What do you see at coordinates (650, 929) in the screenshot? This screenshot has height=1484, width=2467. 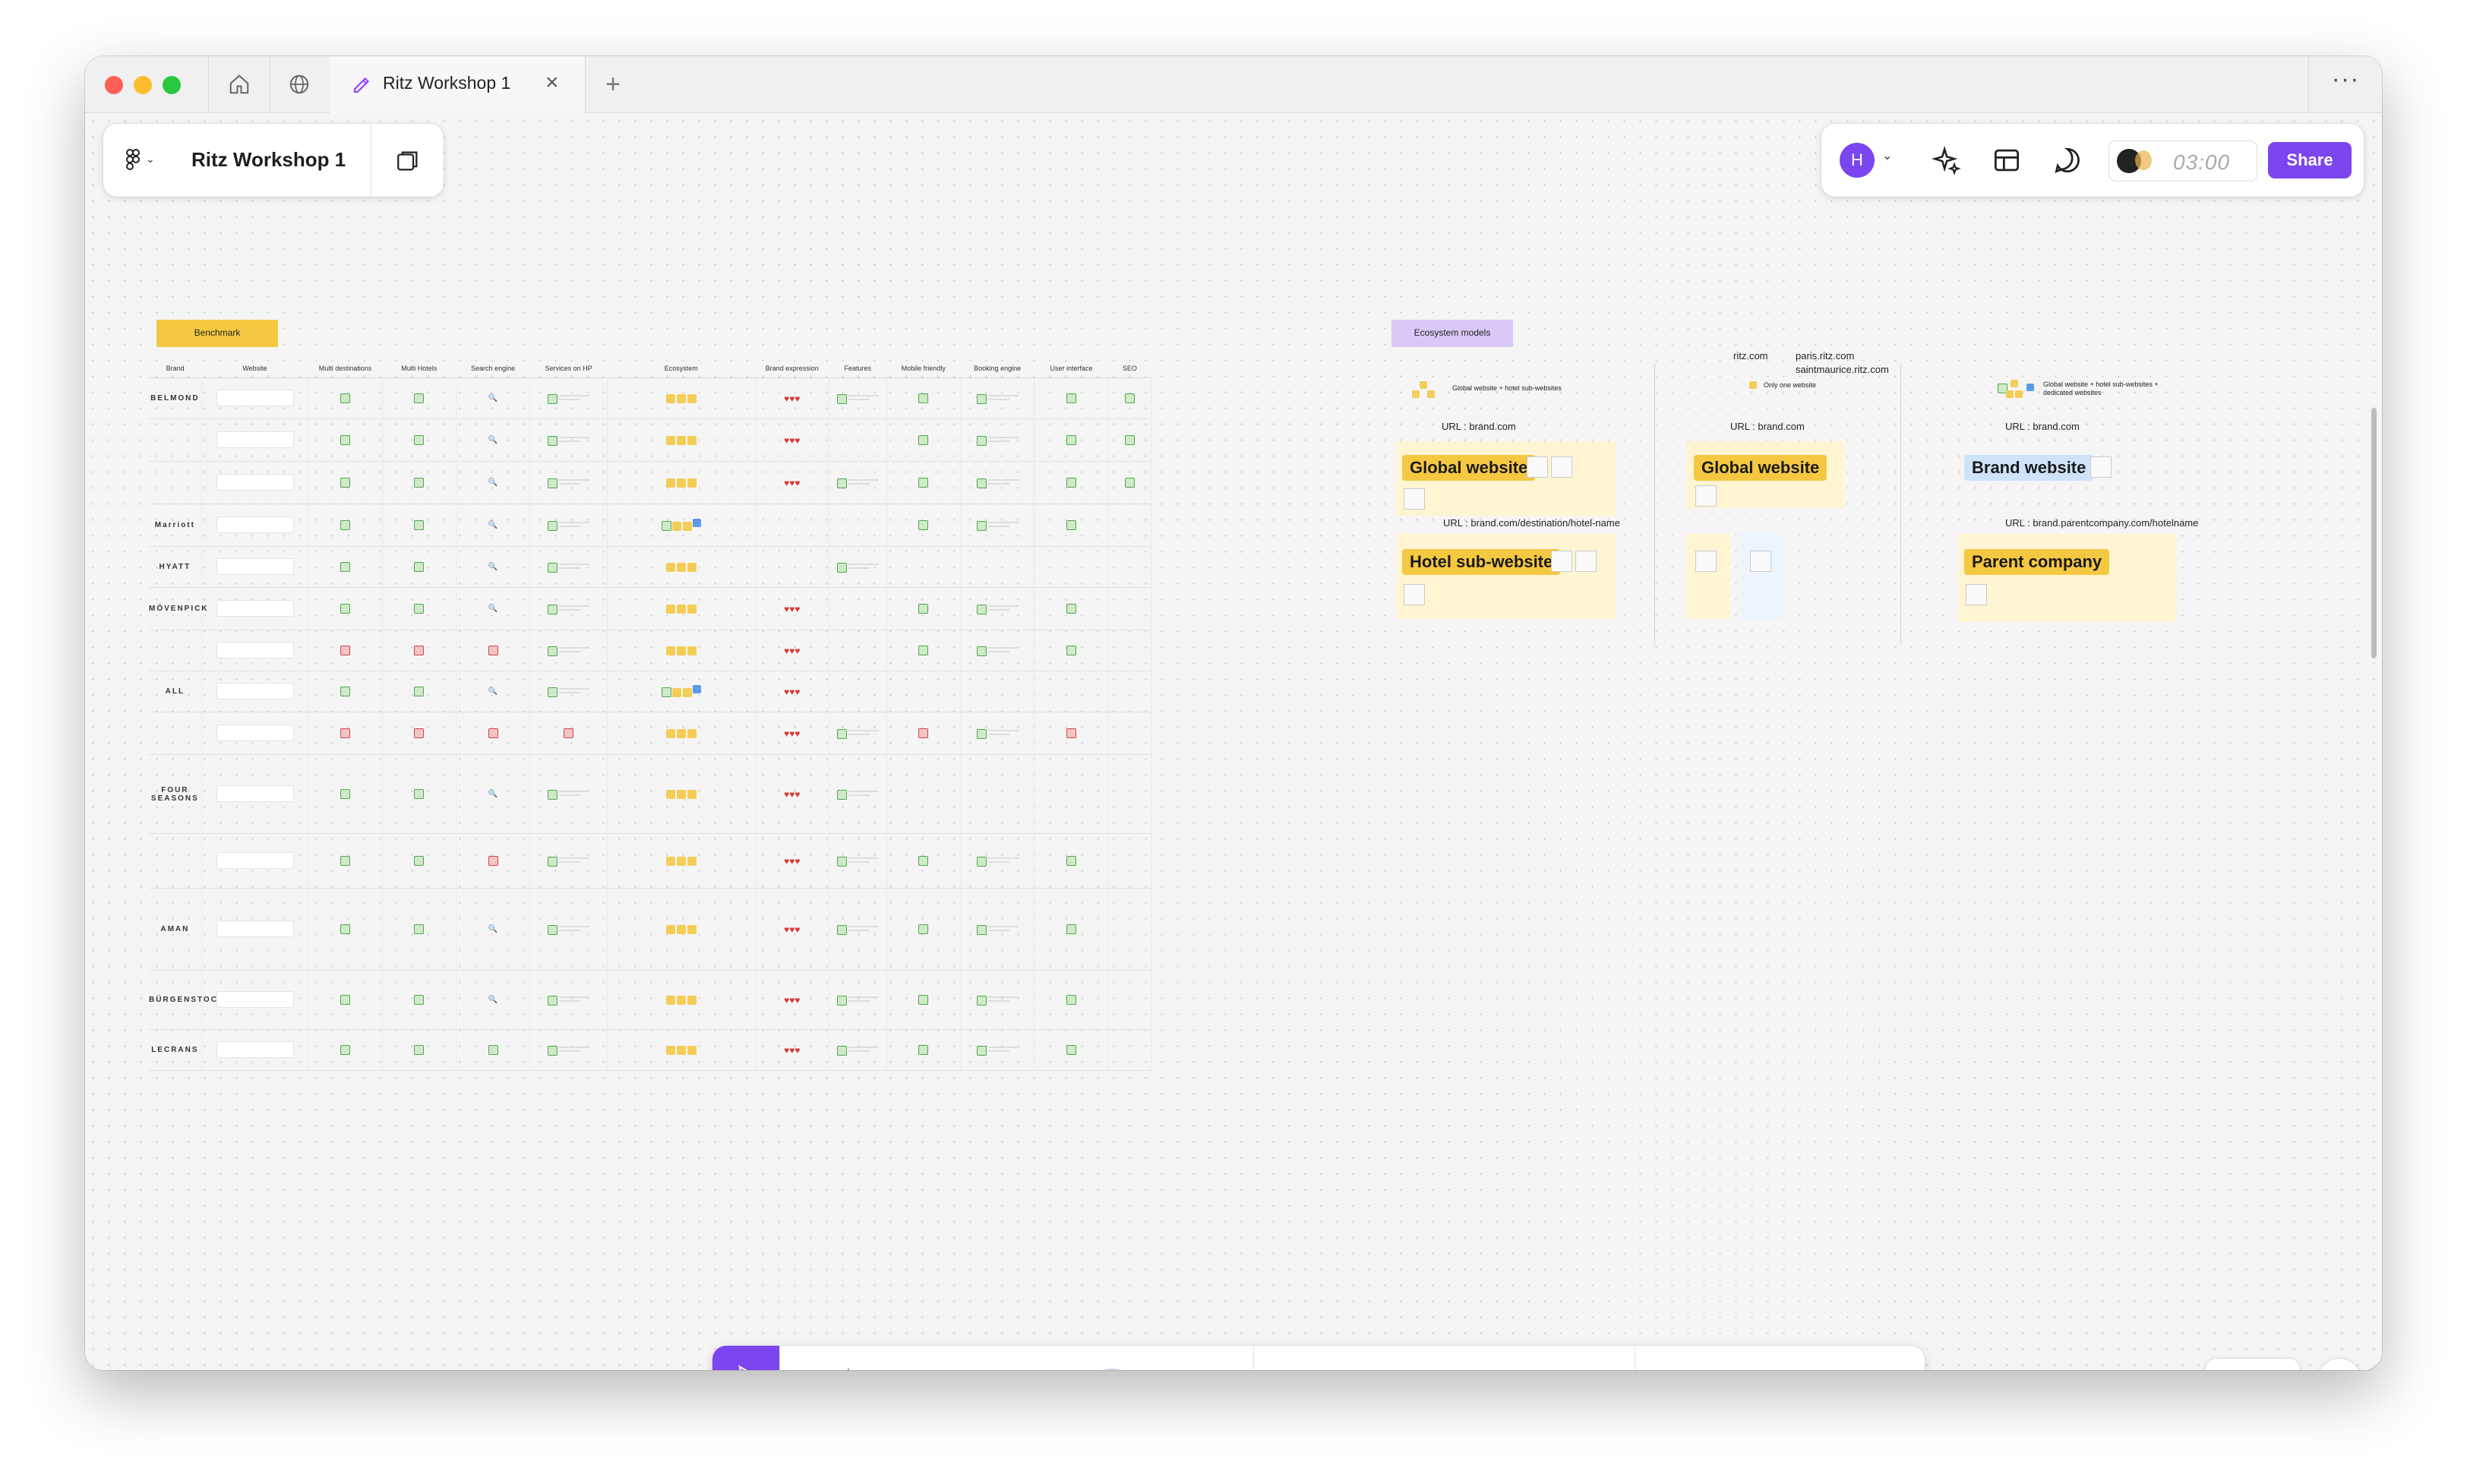 I see `table-row: AMAN 🔍 ♥♥♥` at bounding box center [650, 929].